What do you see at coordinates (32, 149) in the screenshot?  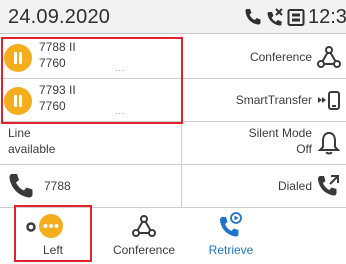 I see `line-availability: available` at bounding box center [32, 149].